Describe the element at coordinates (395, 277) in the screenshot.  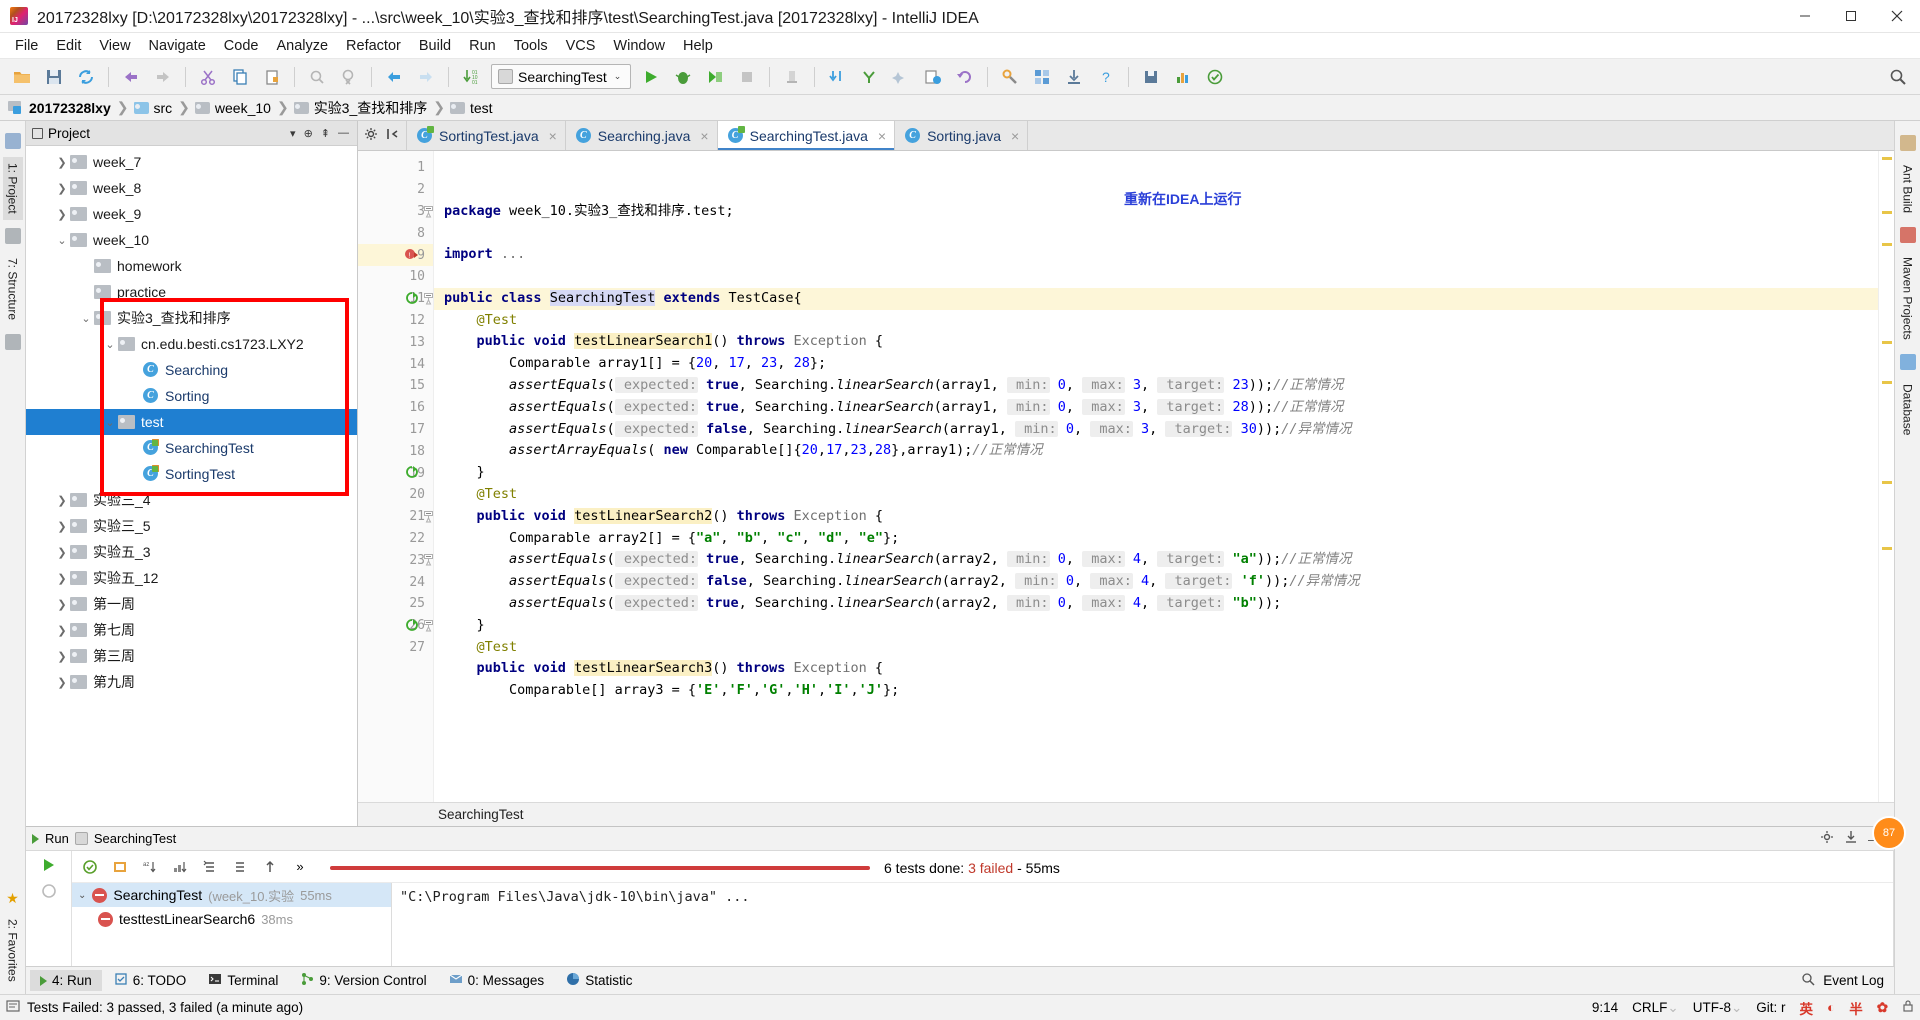
I see `gutter-line-10: 10` at that location.